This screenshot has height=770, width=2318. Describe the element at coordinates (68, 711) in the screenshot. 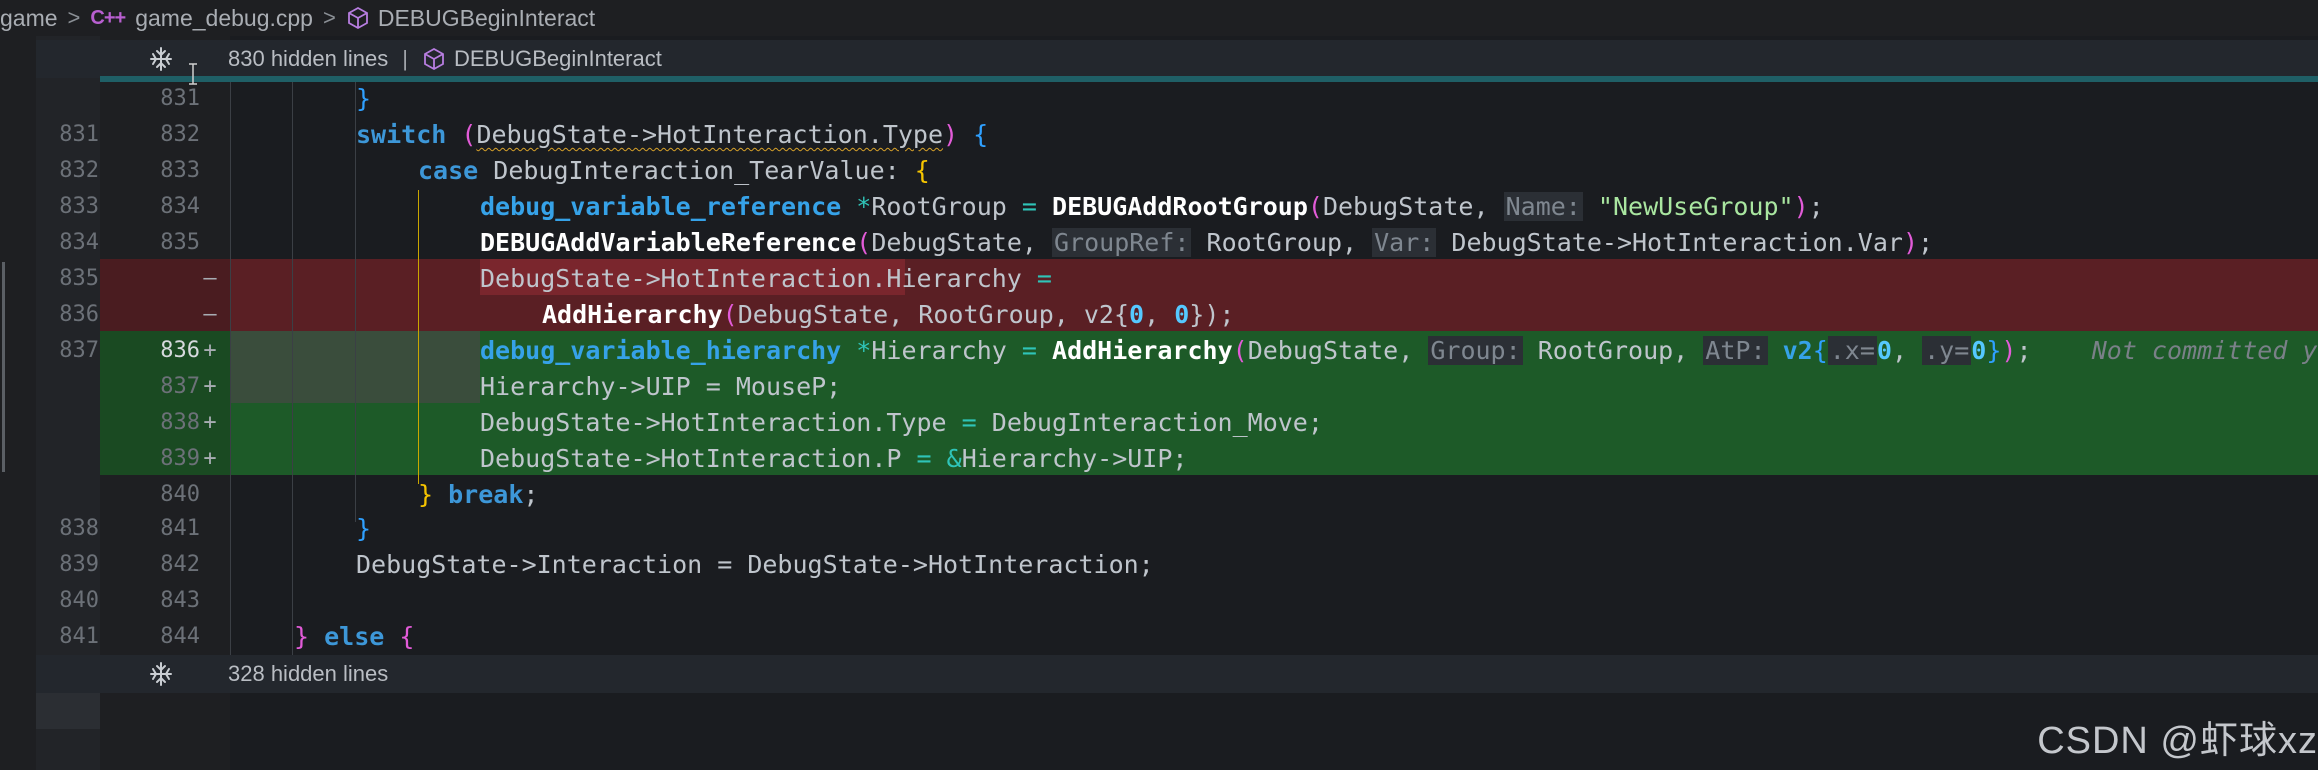

I see `gutter-block` at that location.